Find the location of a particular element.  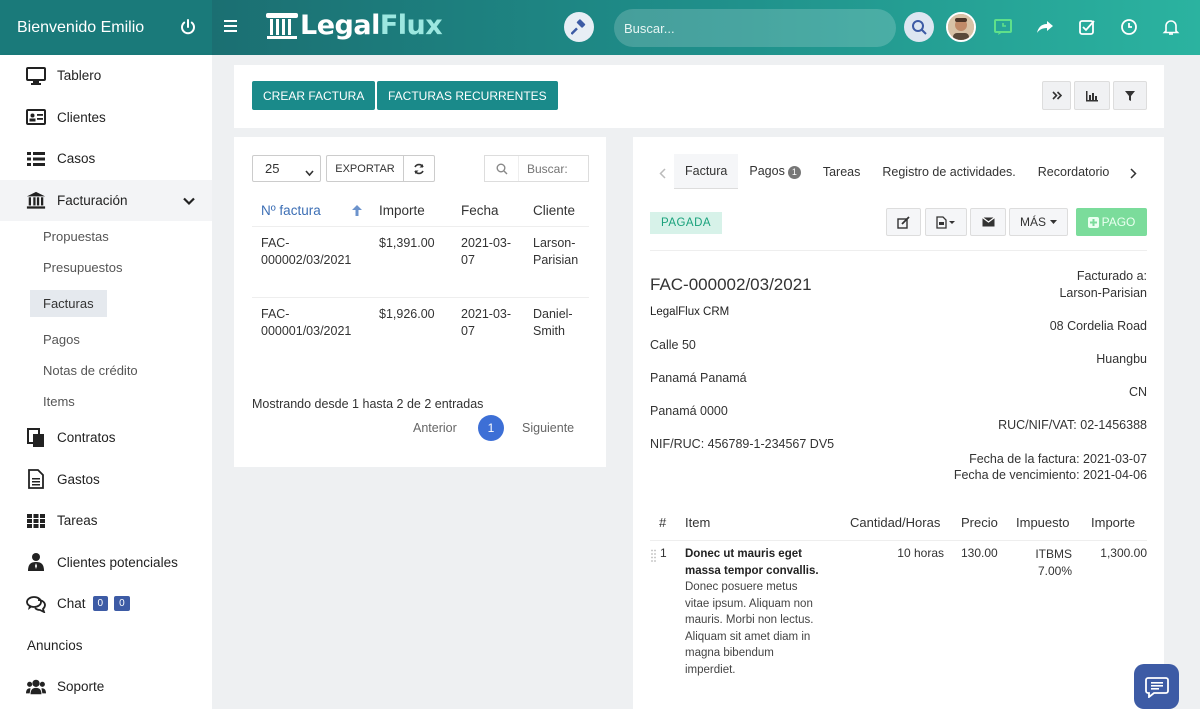

menu-toggle-icon is located at coordinates (232, 26).